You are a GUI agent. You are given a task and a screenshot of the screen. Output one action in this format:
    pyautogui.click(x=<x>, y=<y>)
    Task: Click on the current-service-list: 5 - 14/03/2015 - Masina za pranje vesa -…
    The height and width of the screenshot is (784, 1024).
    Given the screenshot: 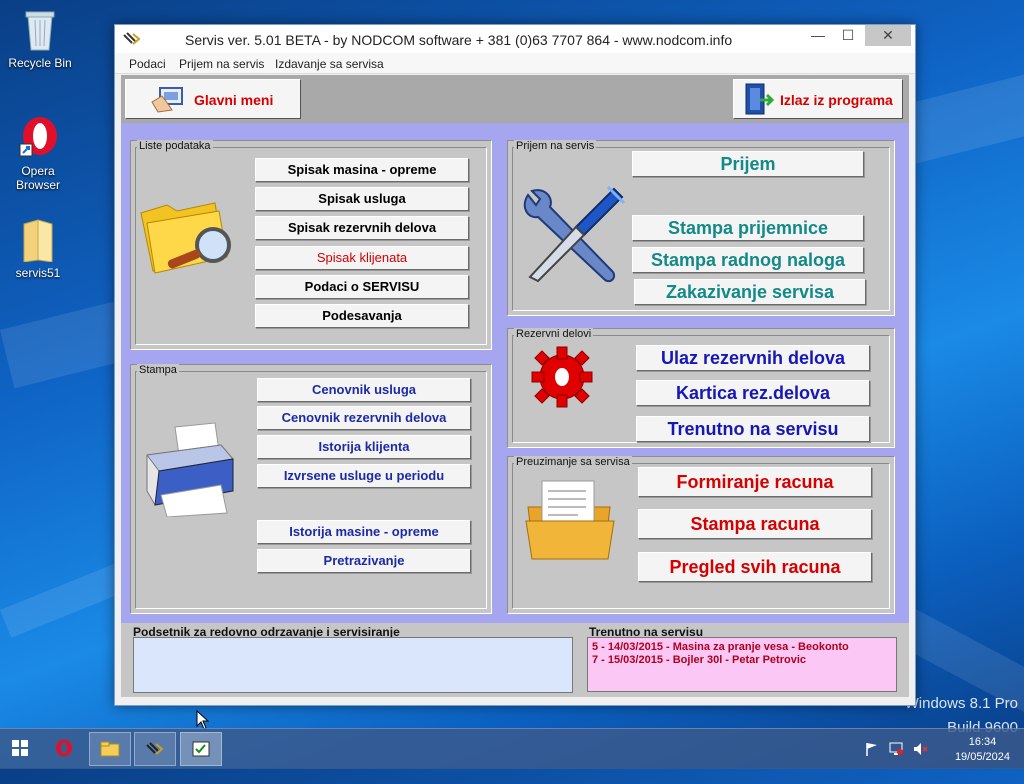 What is the action you would take?
    pyautogui.click(x=742, y=664)
    